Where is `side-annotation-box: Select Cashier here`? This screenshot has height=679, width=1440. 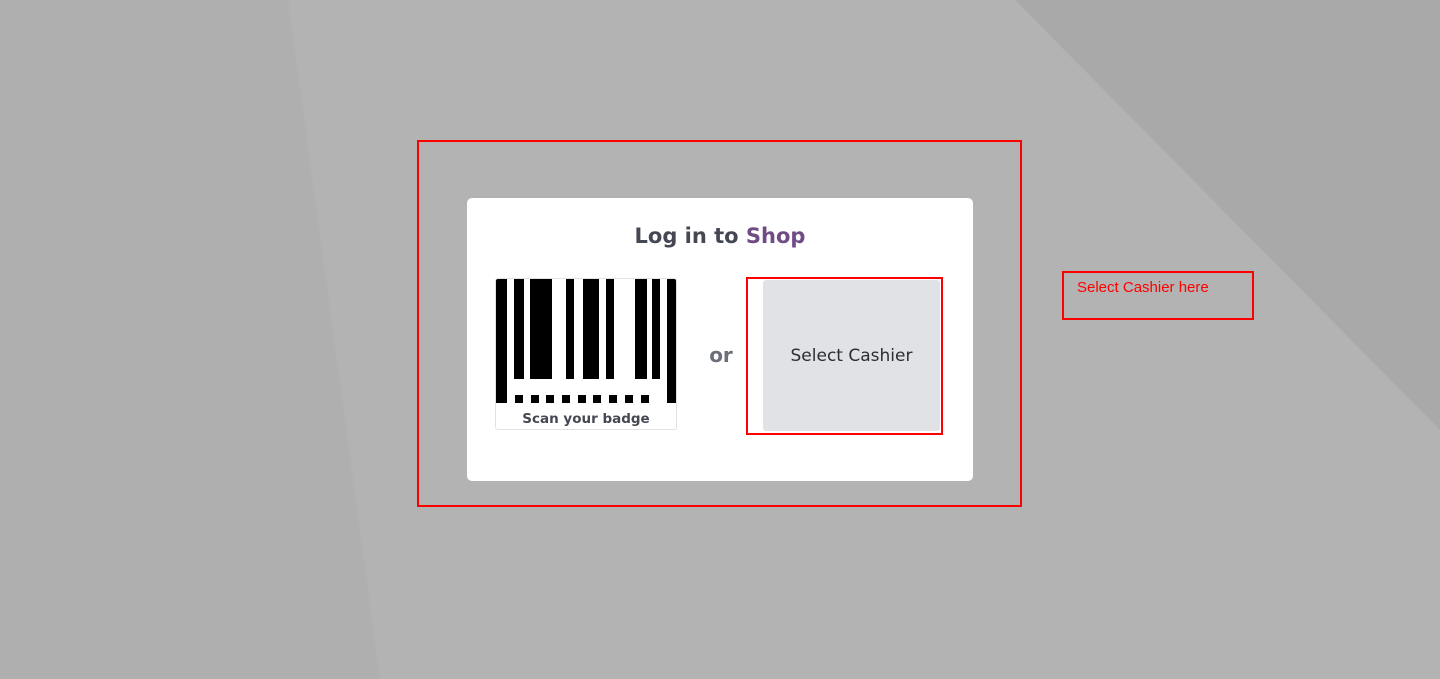
side-annotation-box: Select Cashier here is located at coordinates (1158, 295).